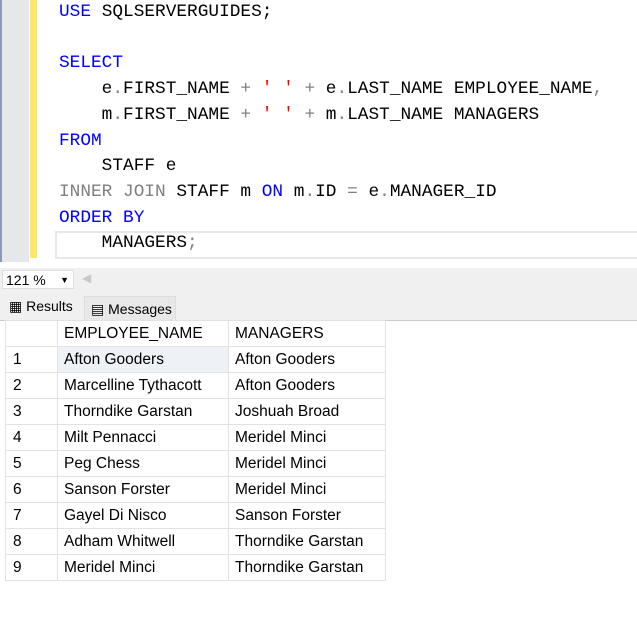 The height and width of the screenshot is (626, 637). I want to click on kw-on: ON, so click(272, 191).